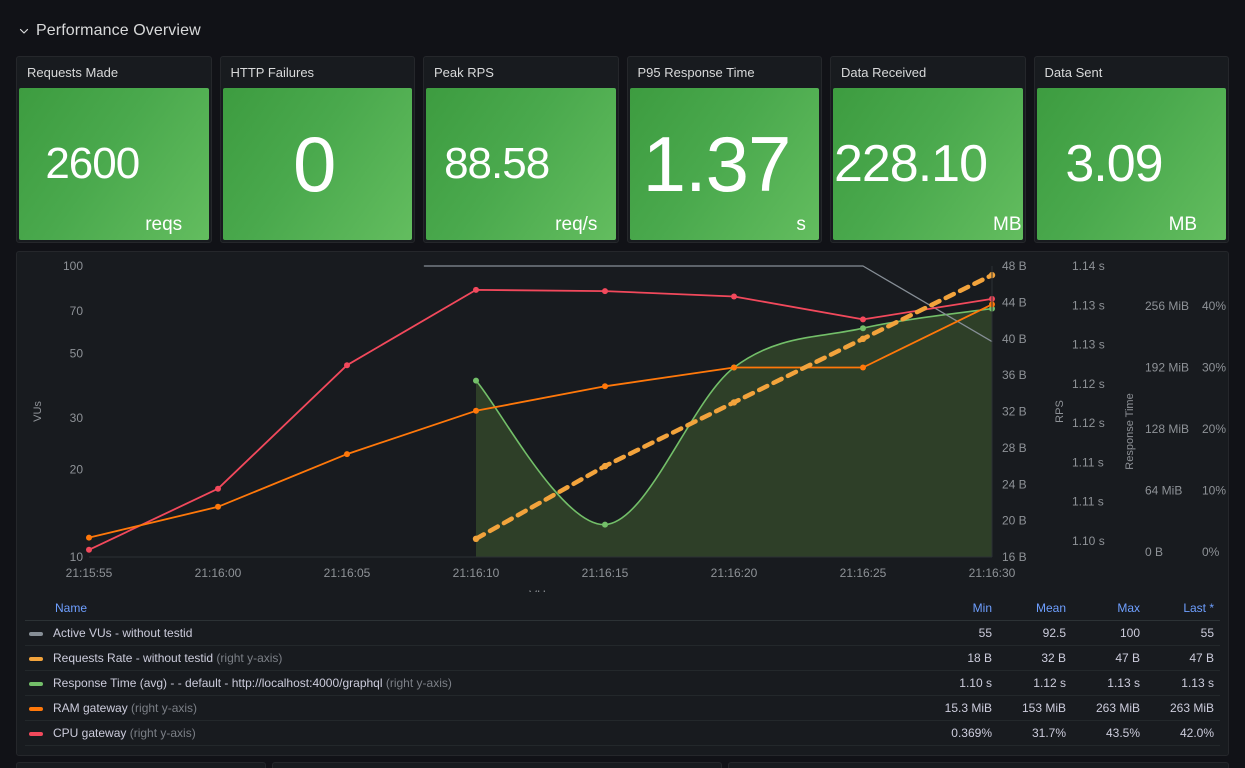  Describe the element at coordinates (497, 163) in the screenshot. I see `stat-value: 88.58` at that location.